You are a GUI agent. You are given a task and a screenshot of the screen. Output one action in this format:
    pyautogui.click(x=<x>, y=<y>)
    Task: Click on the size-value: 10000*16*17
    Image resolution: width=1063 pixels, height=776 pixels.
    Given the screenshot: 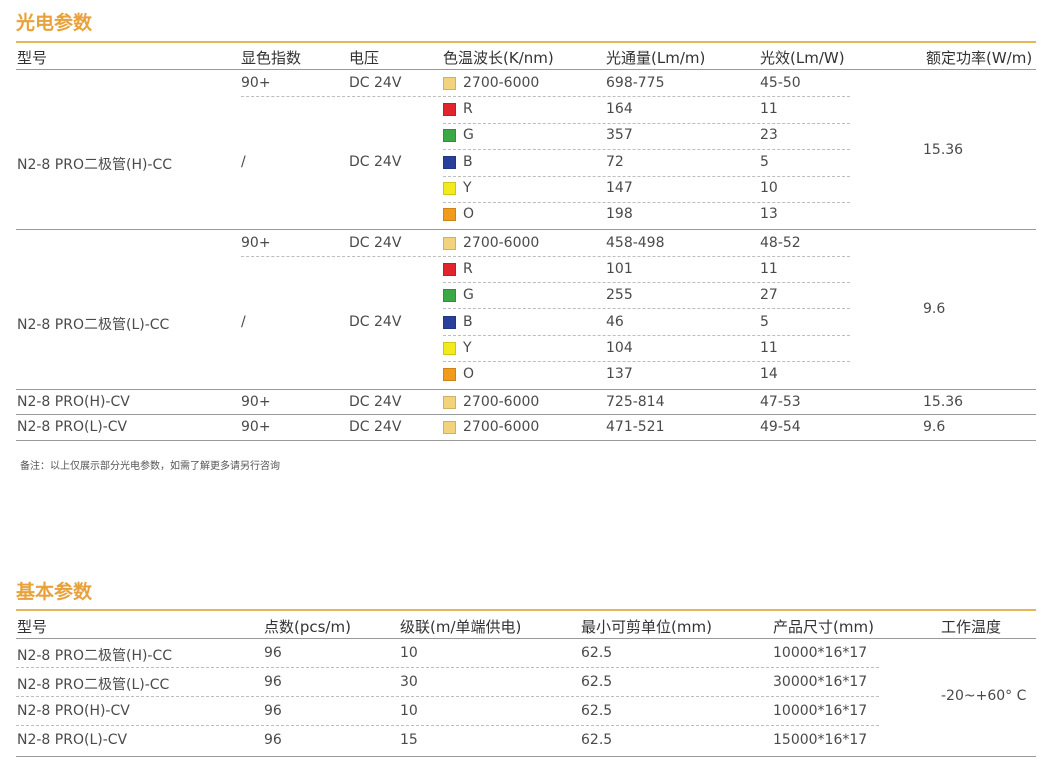 What is the action you would take?
    pyautogui.click(x=820, y=653)
    